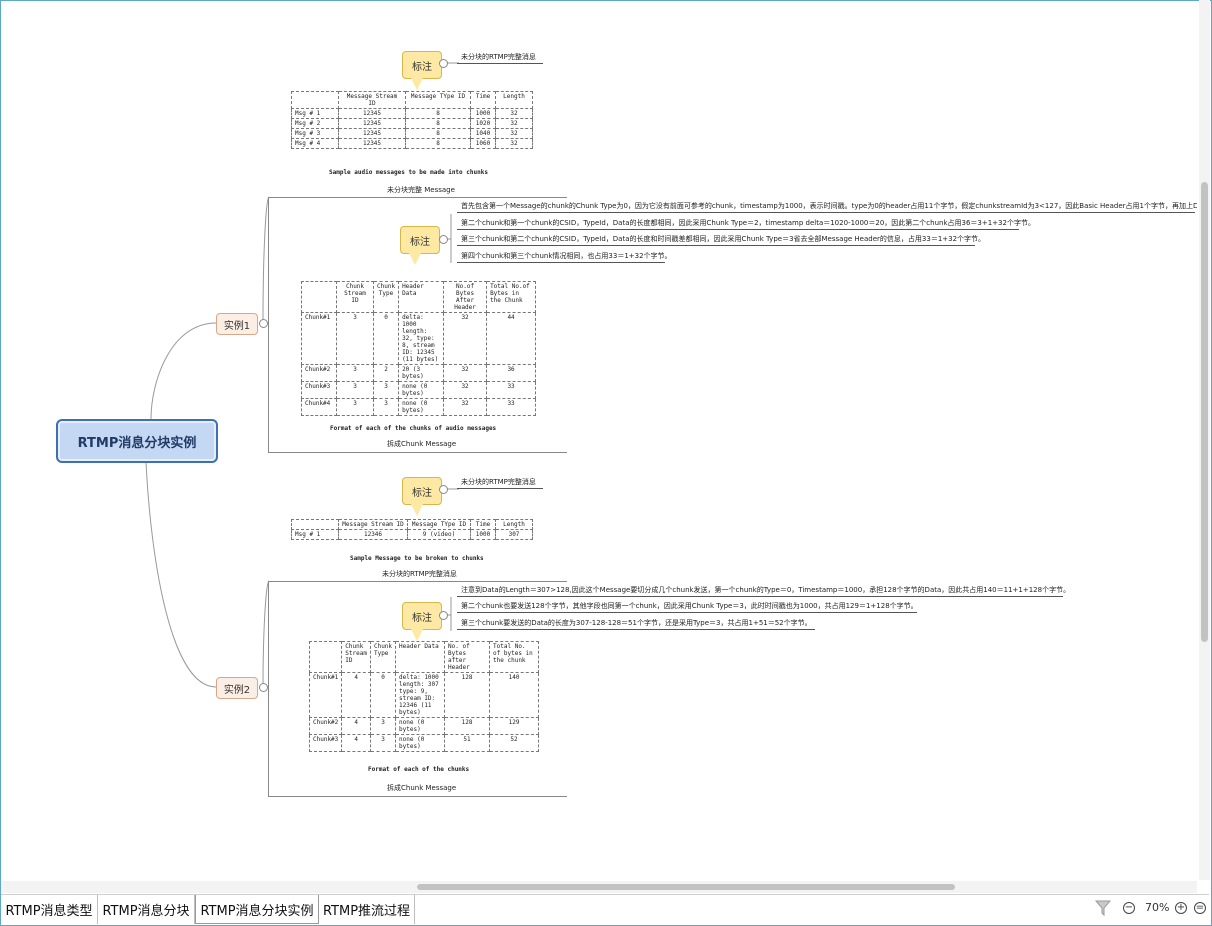  Describe the element at coordinates (1181, 908) in the screenshot. I see `zoom-in-icon: +` at that location.